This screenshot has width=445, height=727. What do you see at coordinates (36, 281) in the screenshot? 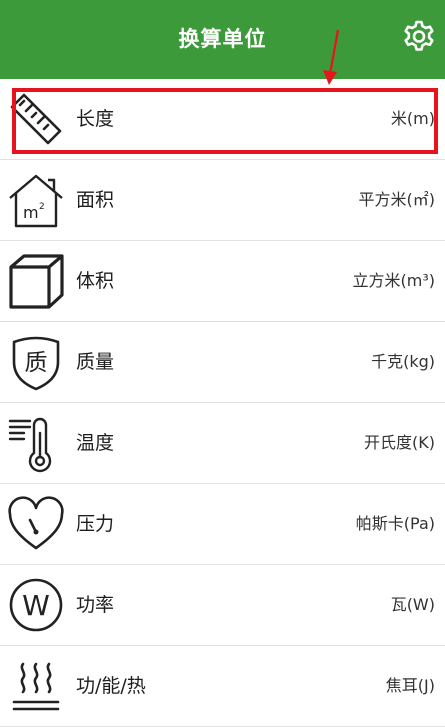
I see `cube-icon` at bounding box center [36, 281].